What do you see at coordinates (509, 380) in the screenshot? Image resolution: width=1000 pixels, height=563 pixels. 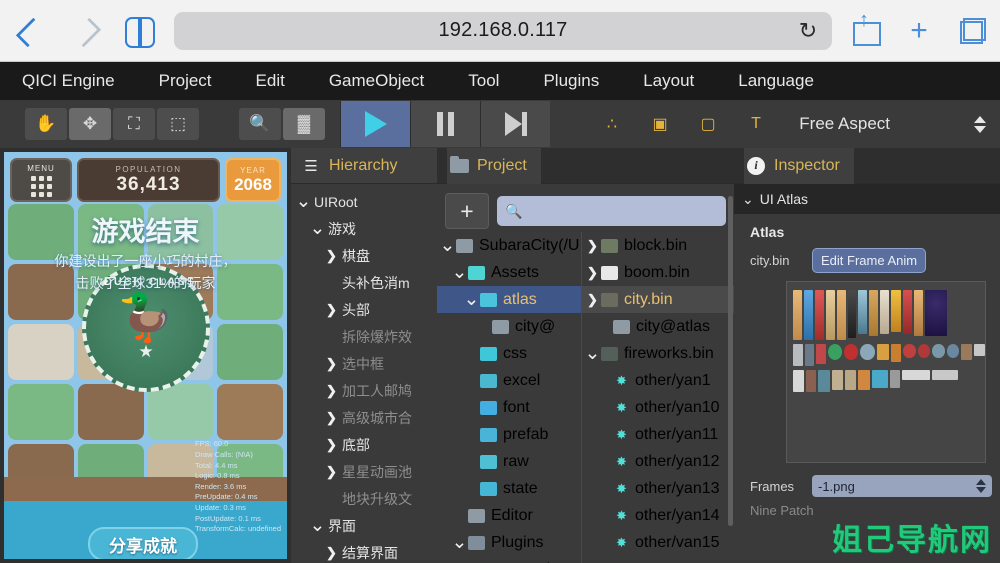 I see `project-tree-node: excel` at bounding box center [509, 380].